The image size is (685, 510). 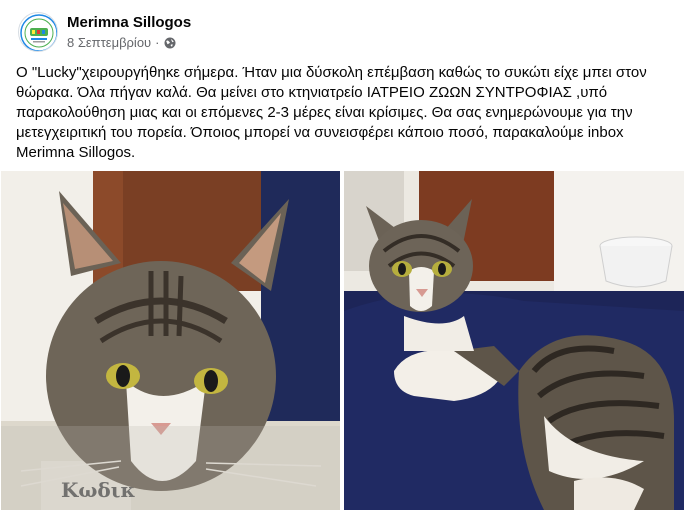 I want to click on globe-icon, so click(x=170, y=43).